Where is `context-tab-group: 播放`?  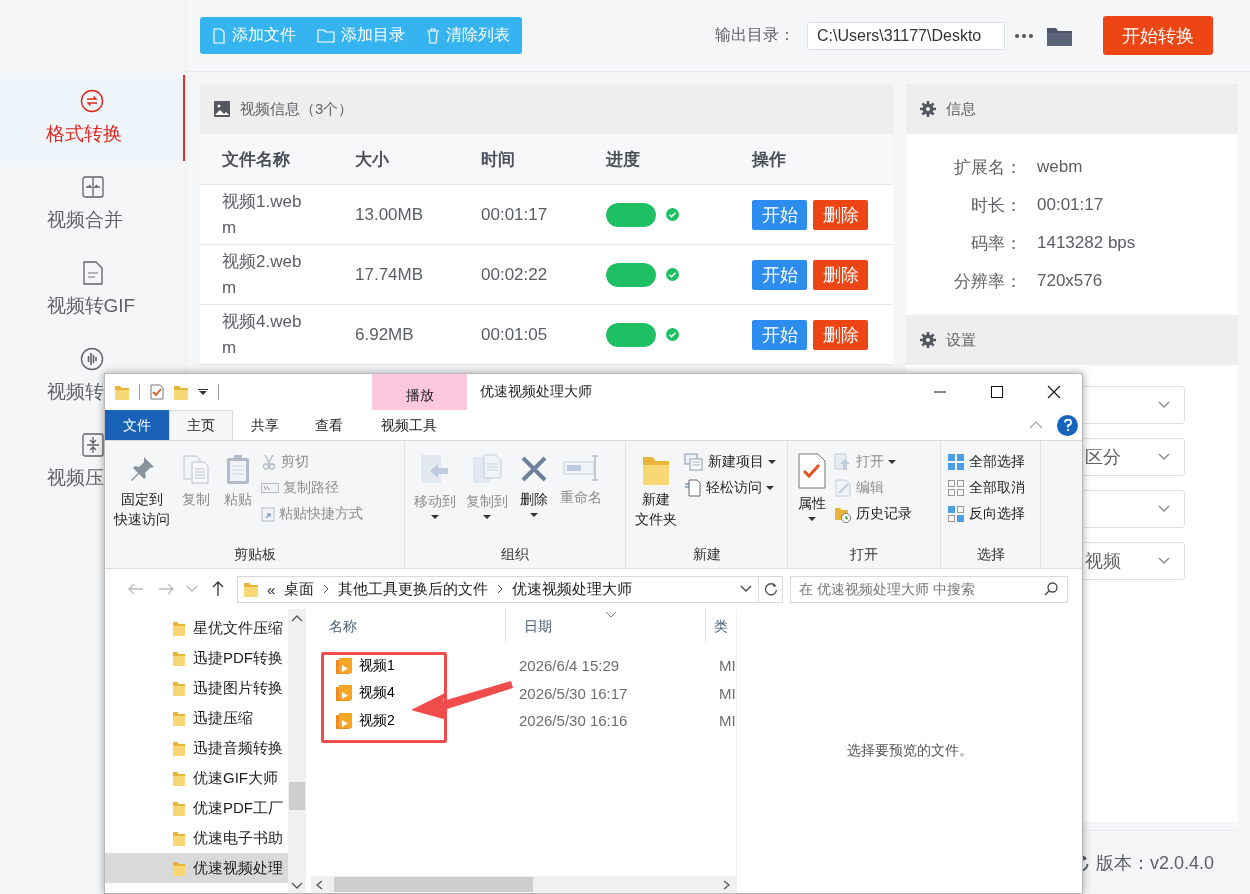
context-tab-group: 播放 is located at coordinates (419, 392).